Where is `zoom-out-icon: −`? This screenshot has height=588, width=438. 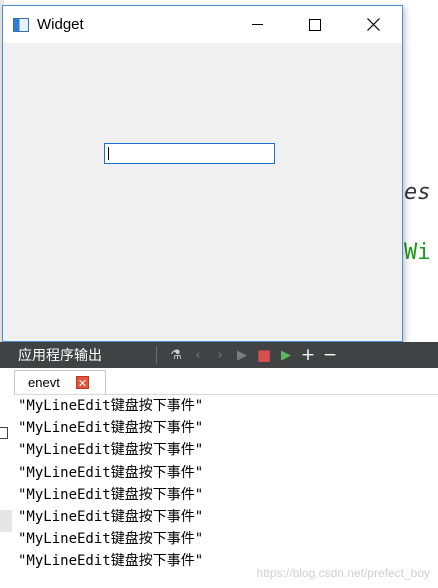 zoom-out-icon: − is located at coordinates (330, 355).